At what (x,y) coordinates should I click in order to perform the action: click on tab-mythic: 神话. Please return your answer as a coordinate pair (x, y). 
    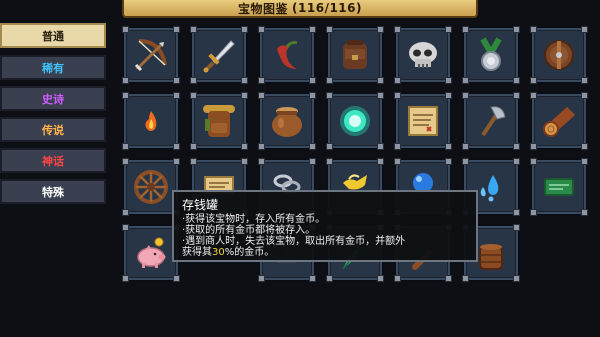
    Looking at the image, I should click on (53, 160).